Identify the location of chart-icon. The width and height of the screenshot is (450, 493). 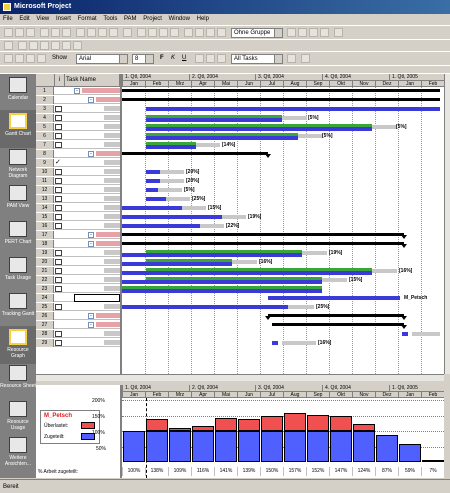
(55, 45).